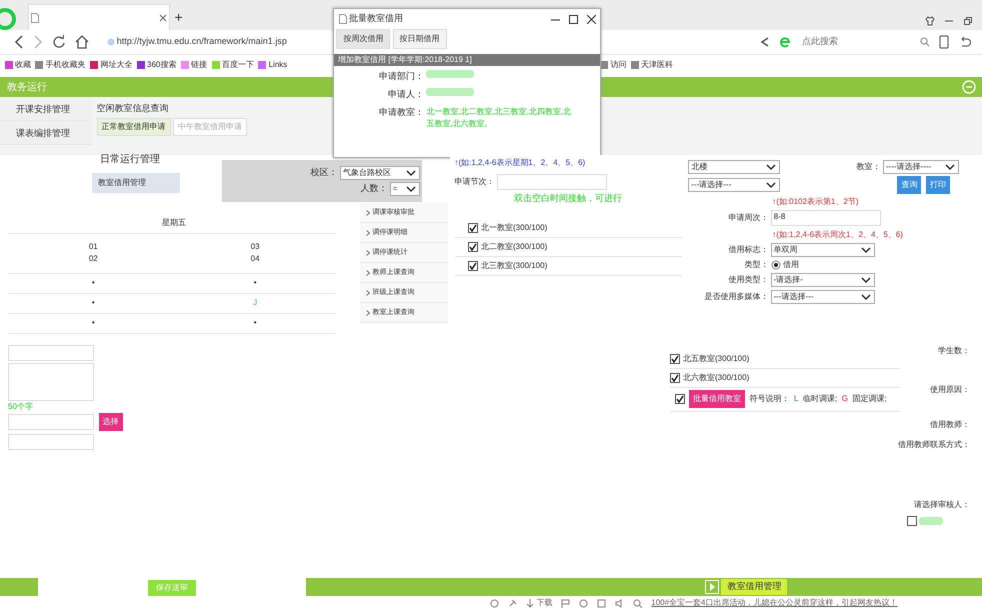 The height and width of the screenshot is (610, 982). I want to click on dialog-tab: 按日期借用, so click(419, 39).